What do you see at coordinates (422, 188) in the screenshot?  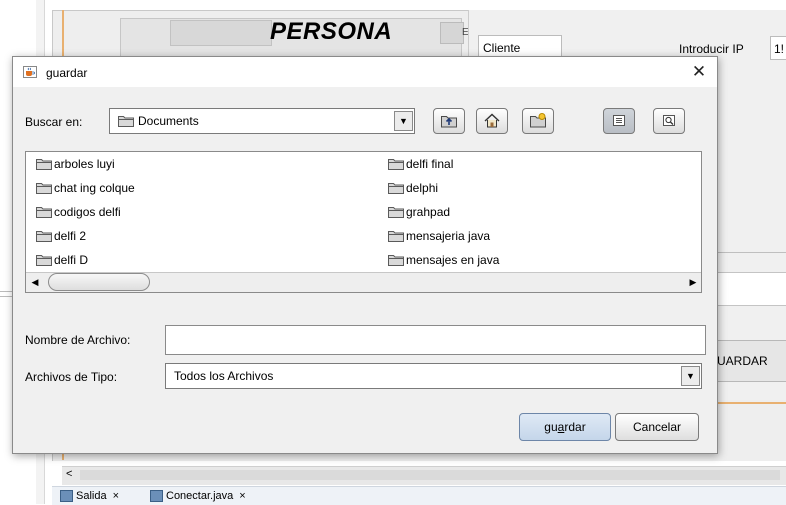 I see `file-name: delphi` at bounding box center [422, 188].